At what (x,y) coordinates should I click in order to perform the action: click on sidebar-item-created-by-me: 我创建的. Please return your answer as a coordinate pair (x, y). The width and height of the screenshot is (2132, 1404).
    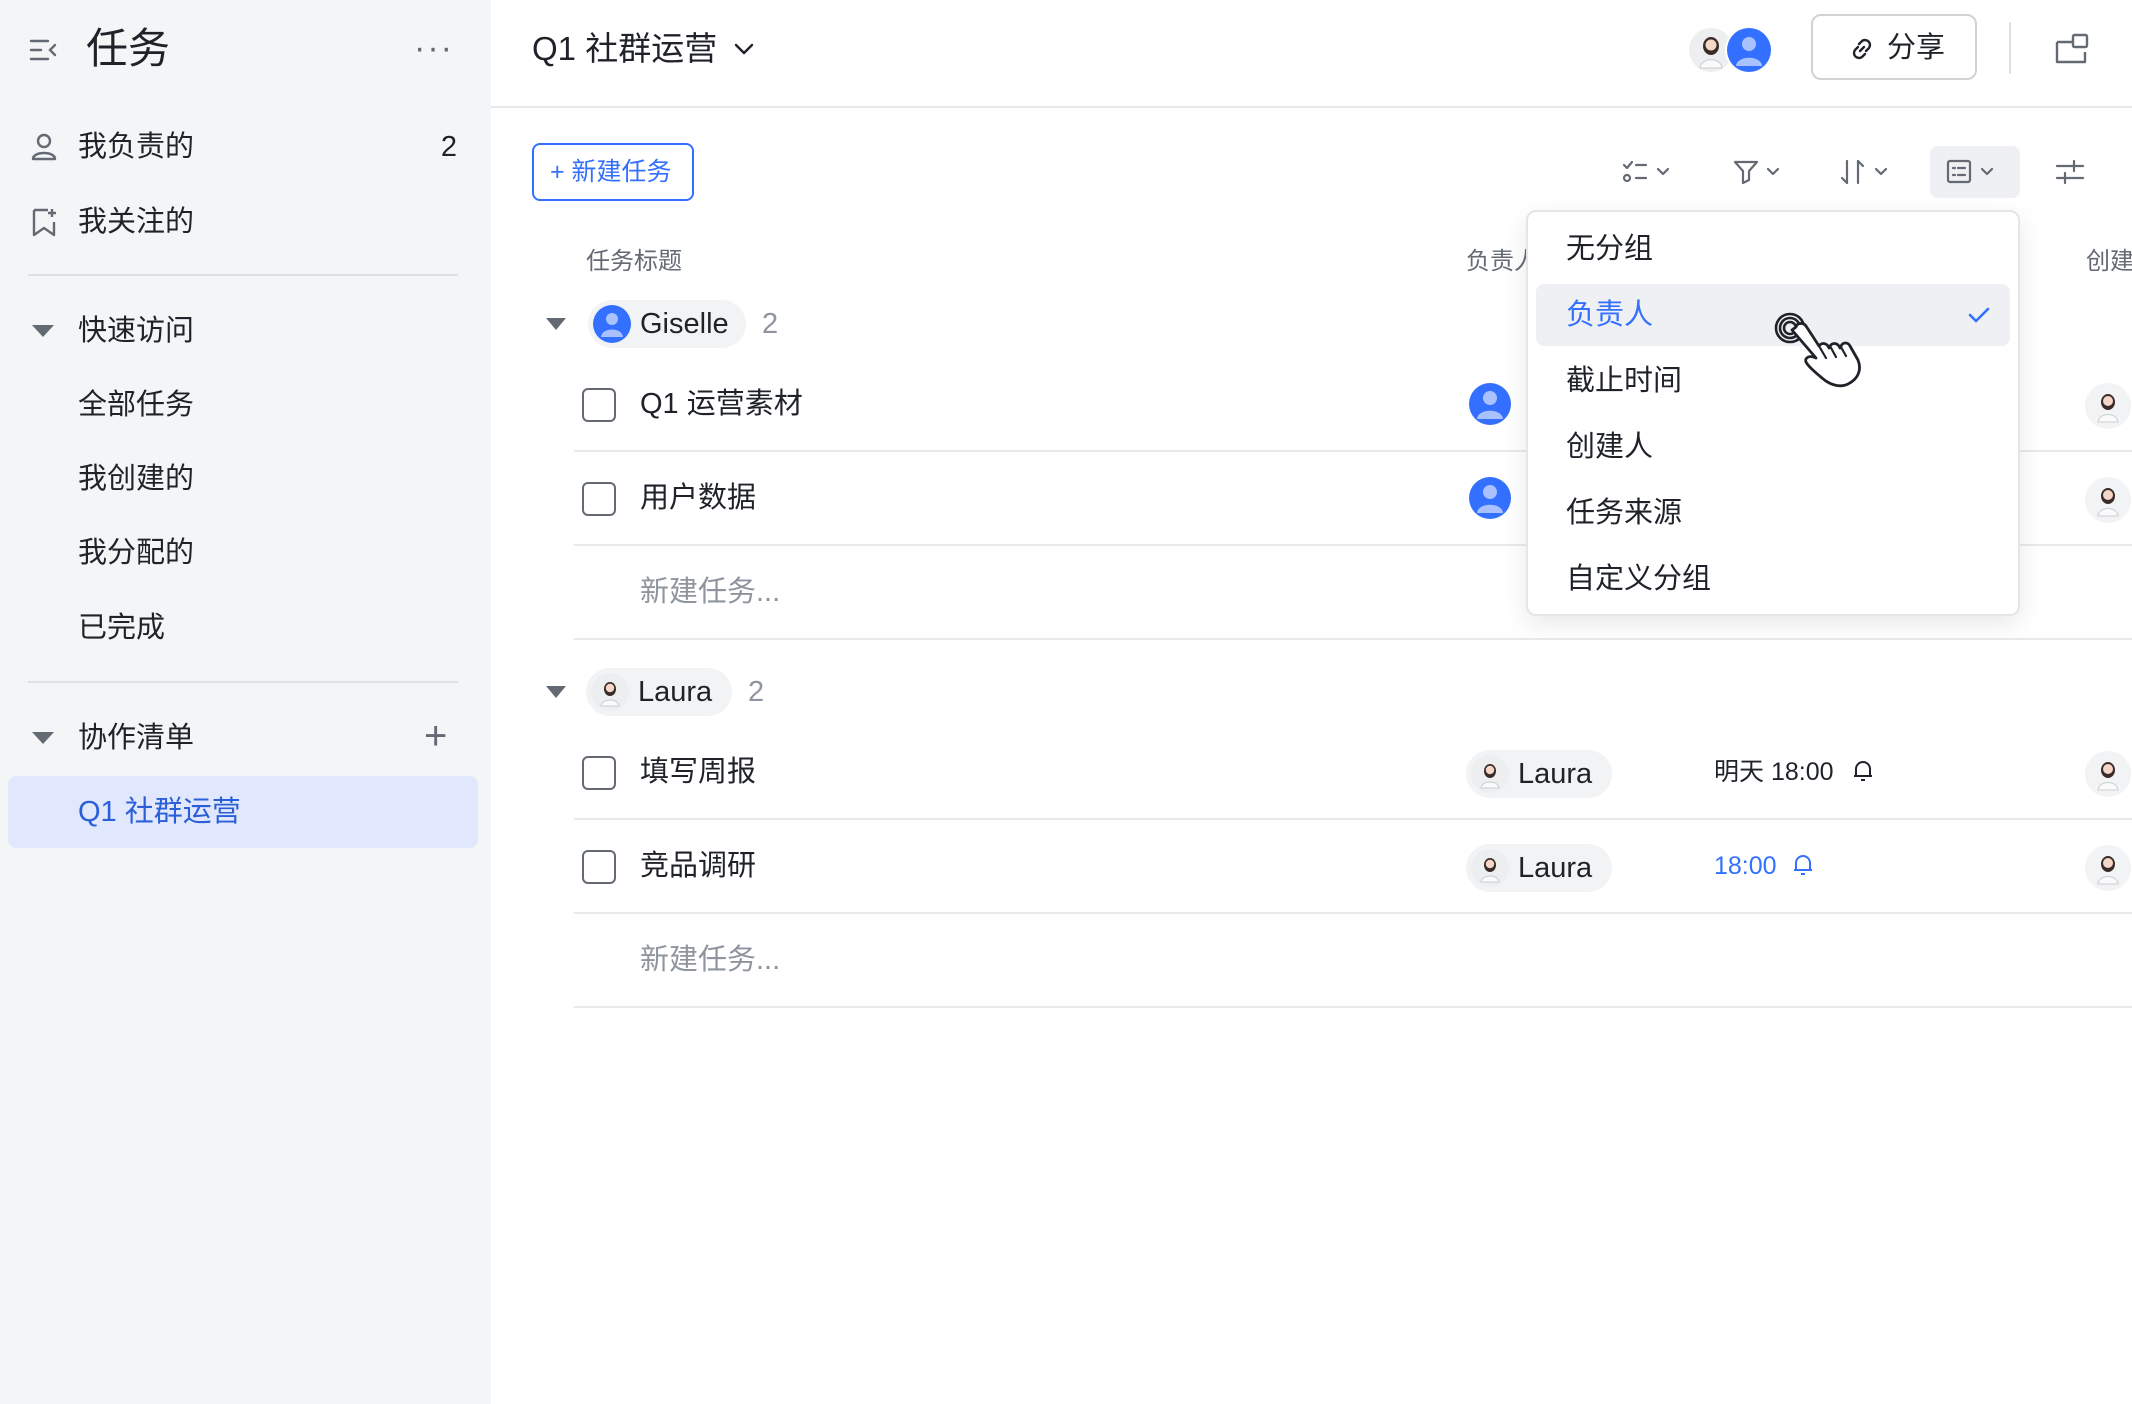
    Looking at the image, I should click on (245, 479).